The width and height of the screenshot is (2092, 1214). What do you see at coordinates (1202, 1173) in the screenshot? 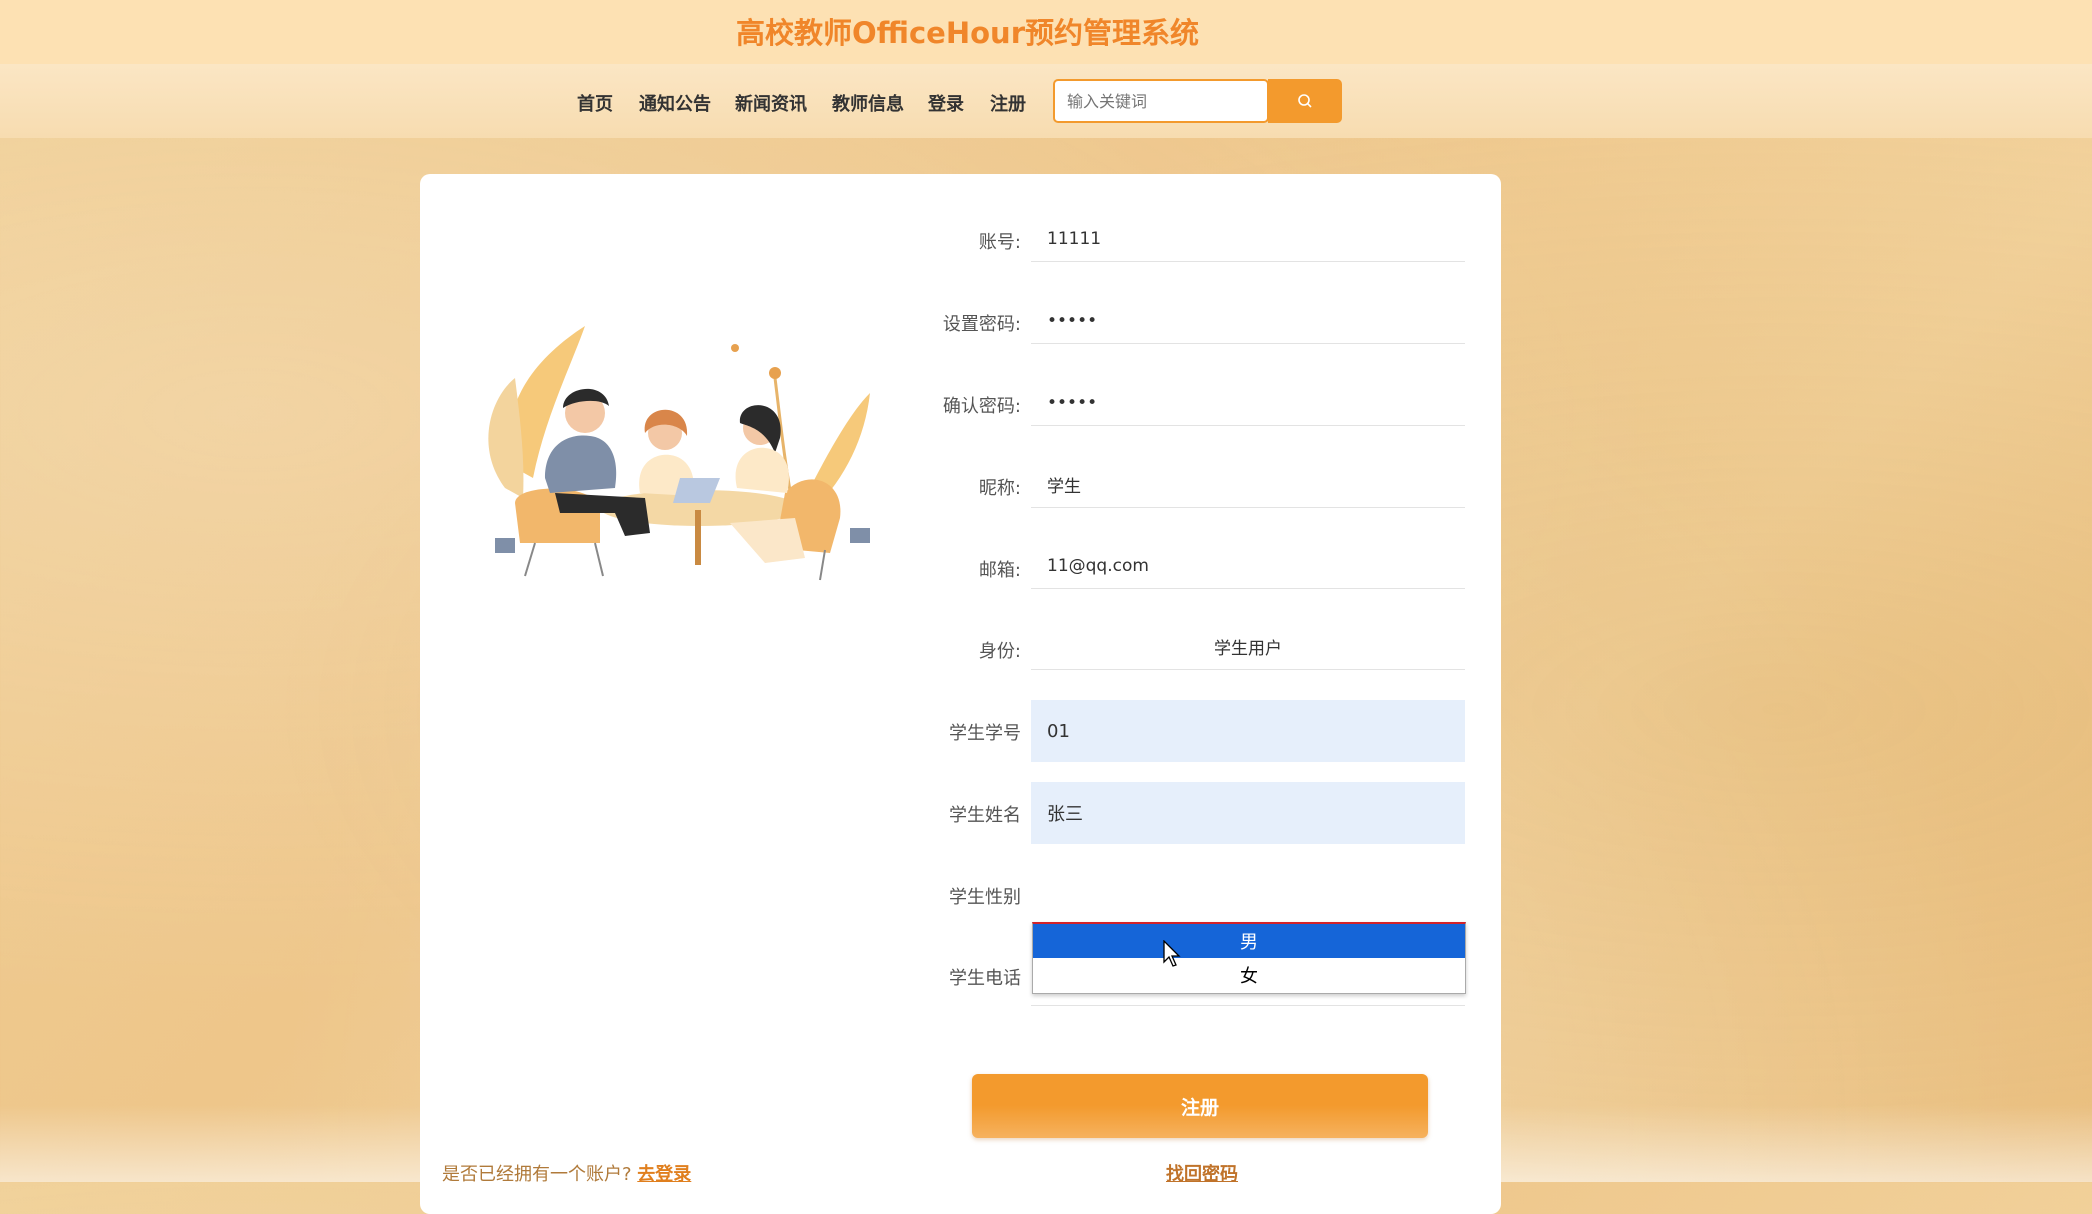
I see `forgot-password-link: 找回密码` at bounding box center [1202, 1173].